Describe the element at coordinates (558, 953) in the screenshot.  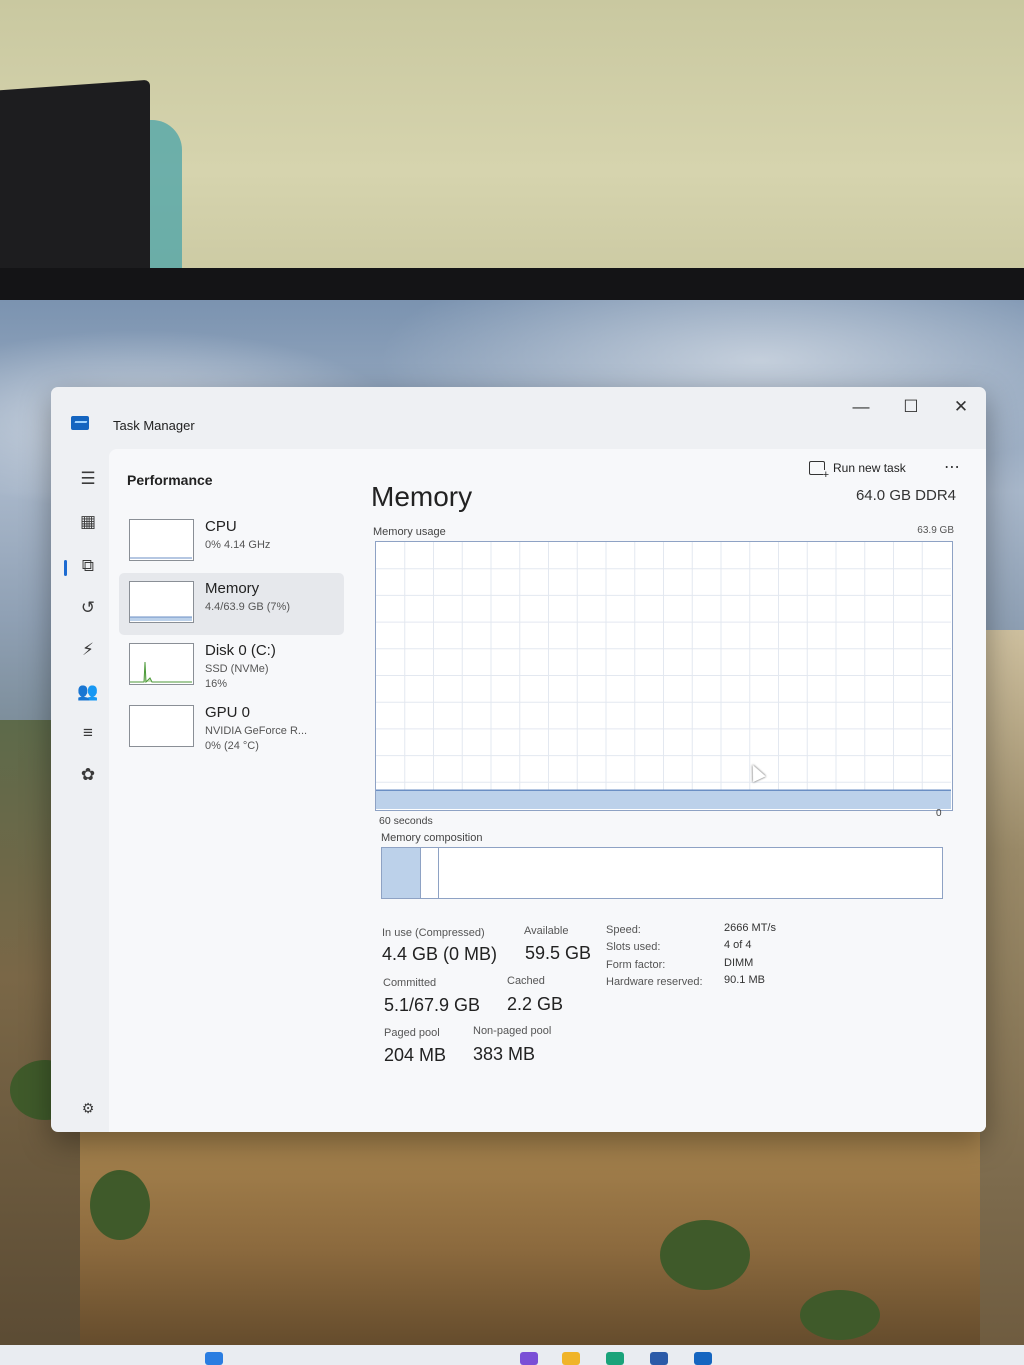
I see `available-value: 59.5 GB` at that location.